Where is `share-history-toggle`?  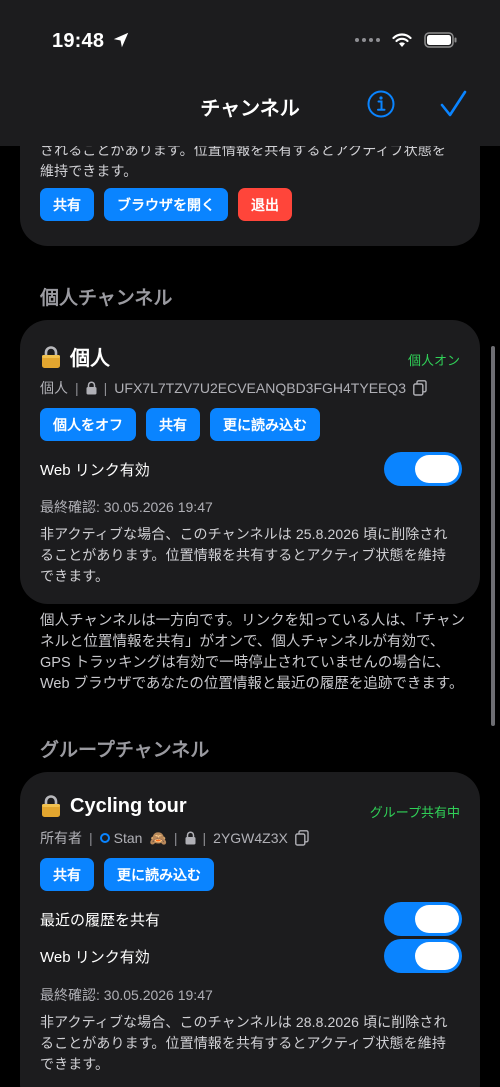 share-history-toggle is located at coordinates (423, 919).